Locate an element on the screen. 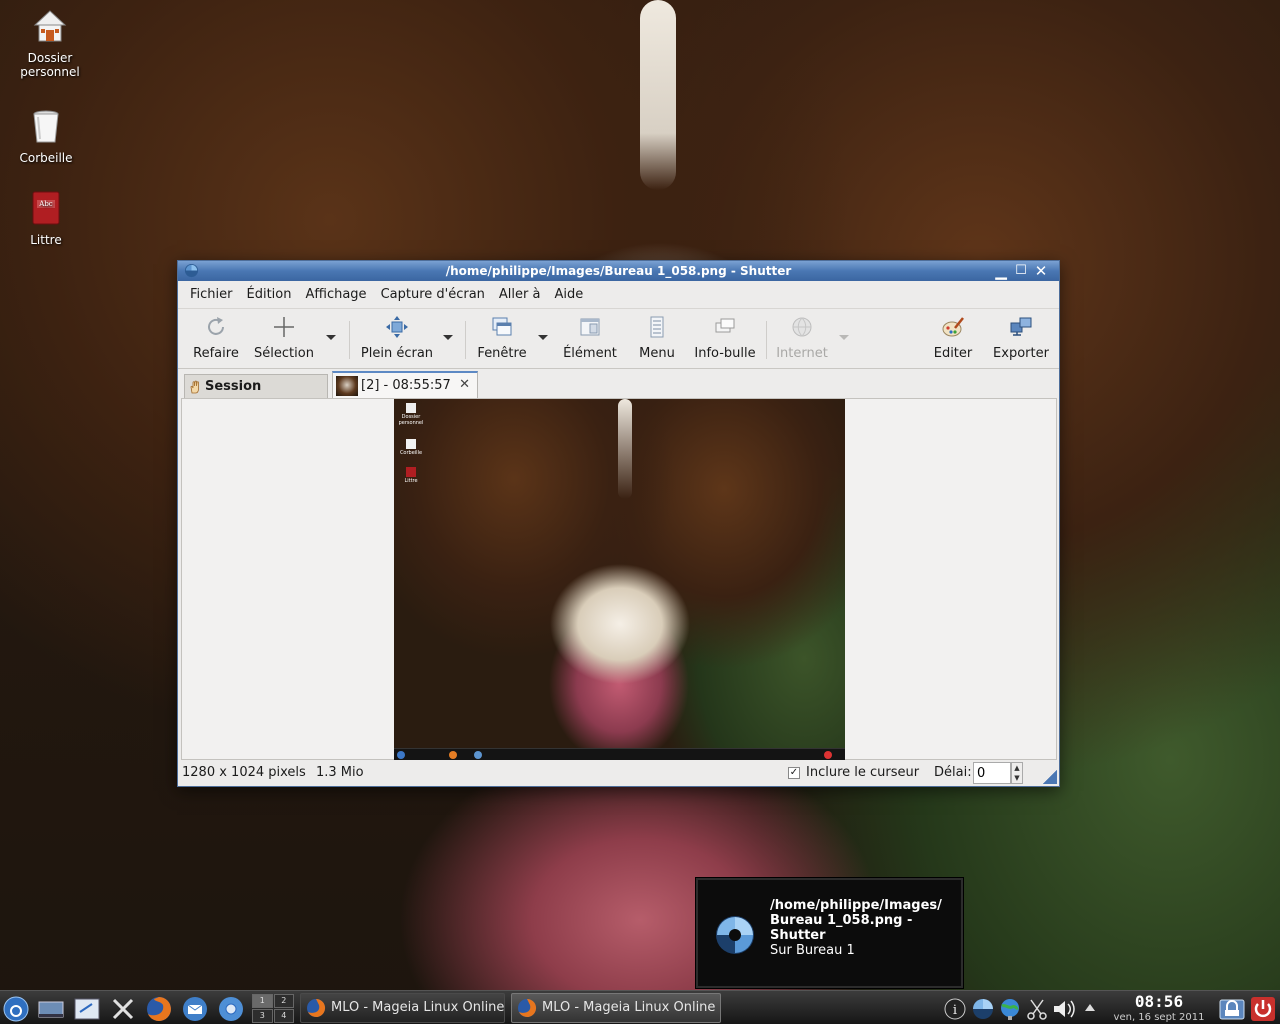  tools-icon is located at coordinates (123, 1009).